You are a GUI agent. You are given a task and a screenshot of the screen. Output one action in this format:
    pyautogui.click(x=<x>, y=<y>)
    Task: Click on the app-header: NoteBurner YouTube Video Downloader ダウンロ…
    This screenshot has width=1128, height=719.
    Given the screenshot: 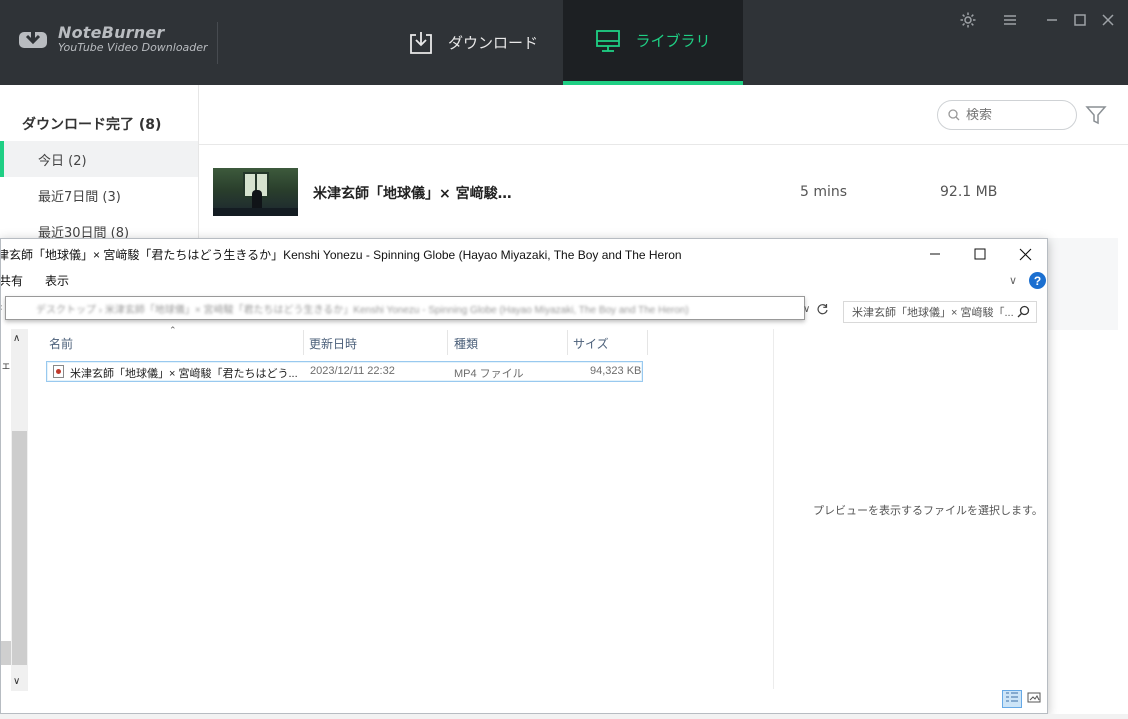 What is the action you would take?
    pyautogui.click(x=564, y=42)
    